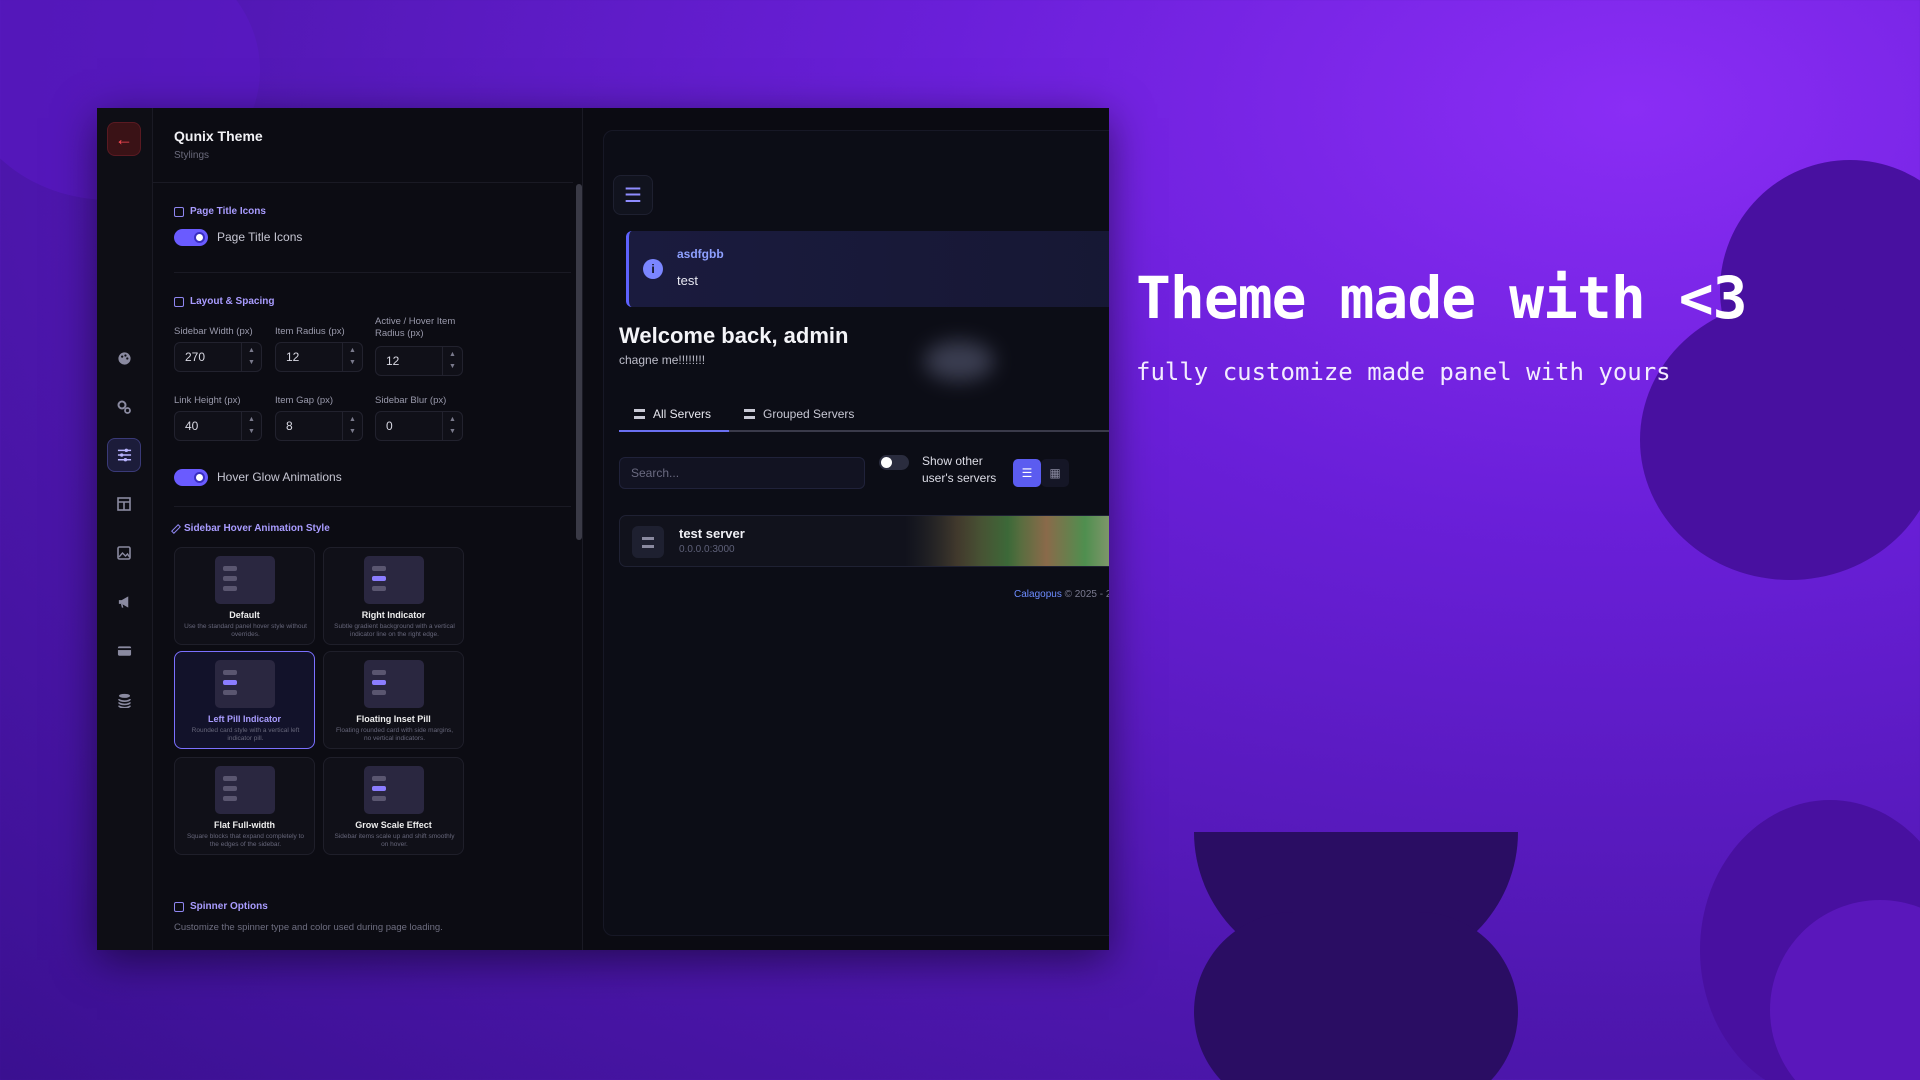 This screenshot has width=1920, height=1080. Describe the element at coordinates (124, 407) in the screenshot. I see `cogs-icon` at that location.